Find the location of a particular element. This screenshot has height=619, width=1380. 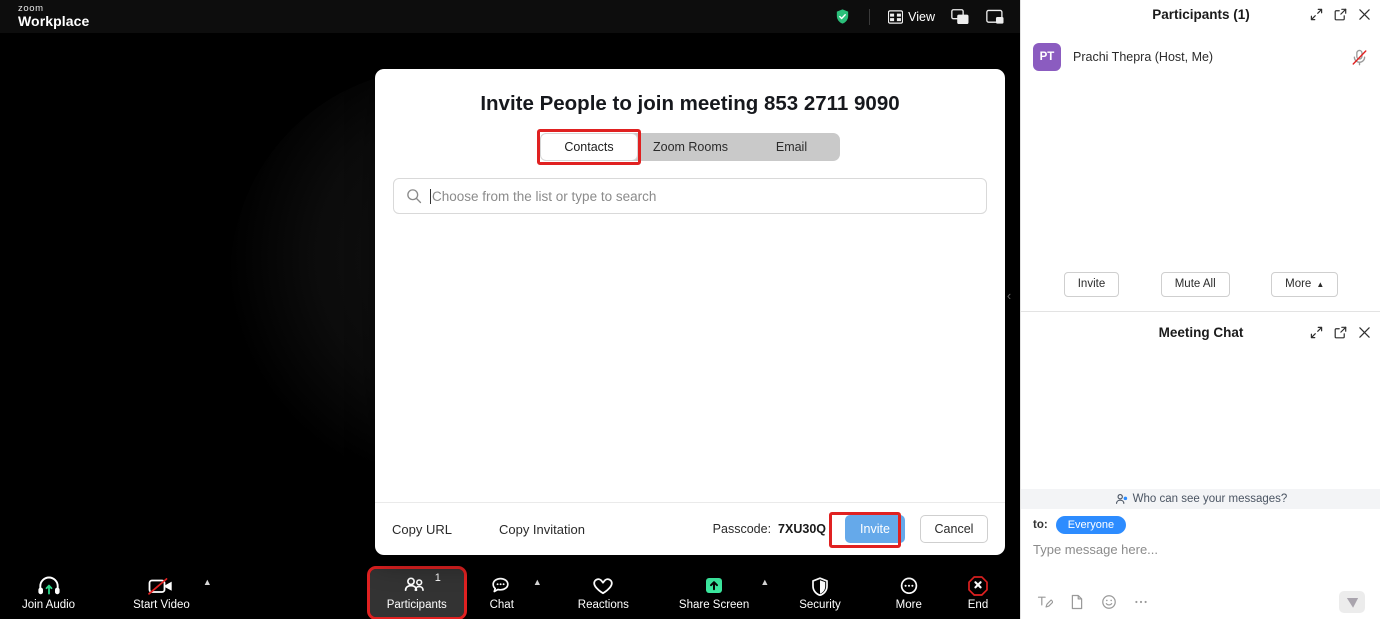

send-icon is located at coordinates (1352, 602).